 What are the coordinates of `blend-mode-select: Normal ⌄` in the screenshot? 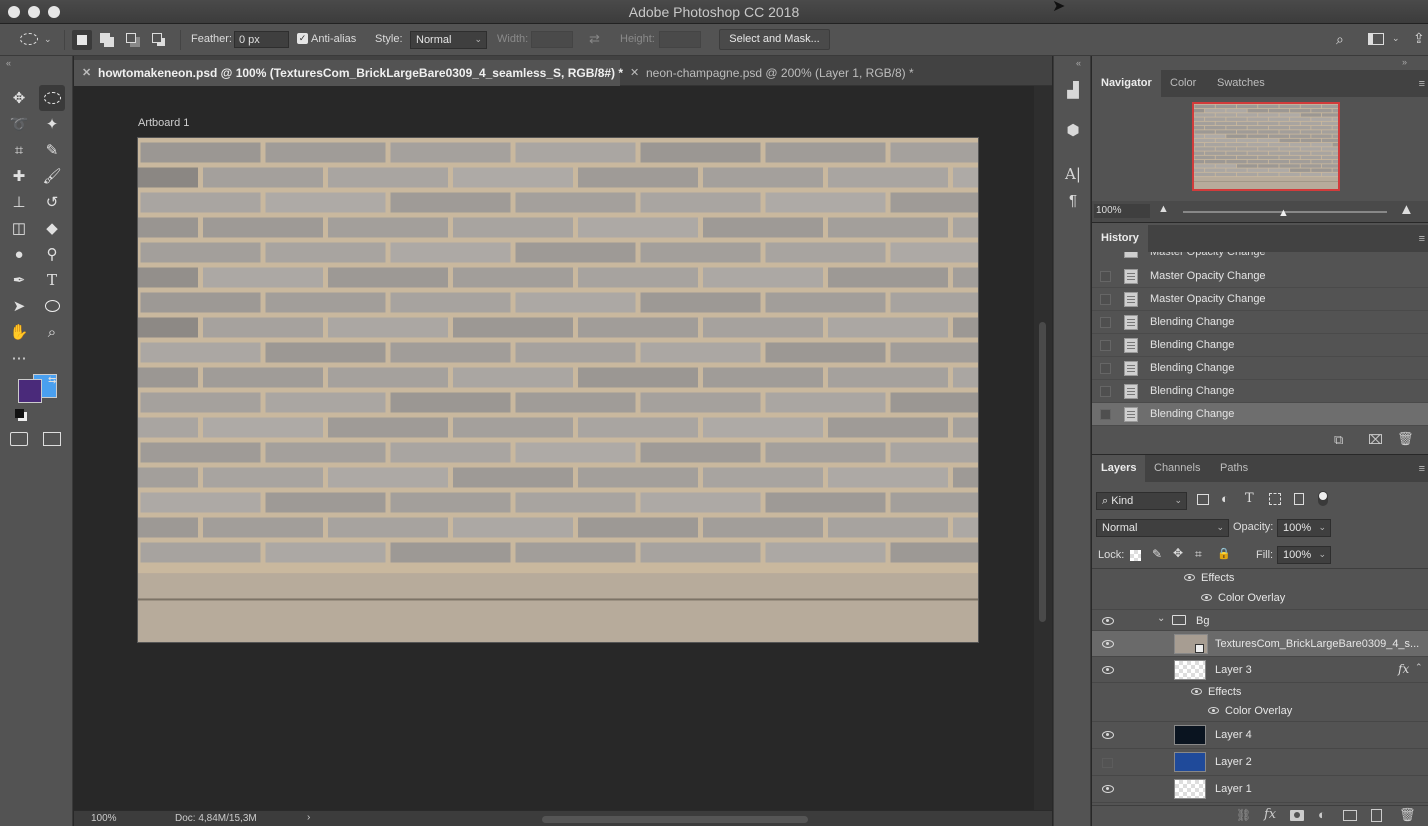 It's located at (1162, 528).